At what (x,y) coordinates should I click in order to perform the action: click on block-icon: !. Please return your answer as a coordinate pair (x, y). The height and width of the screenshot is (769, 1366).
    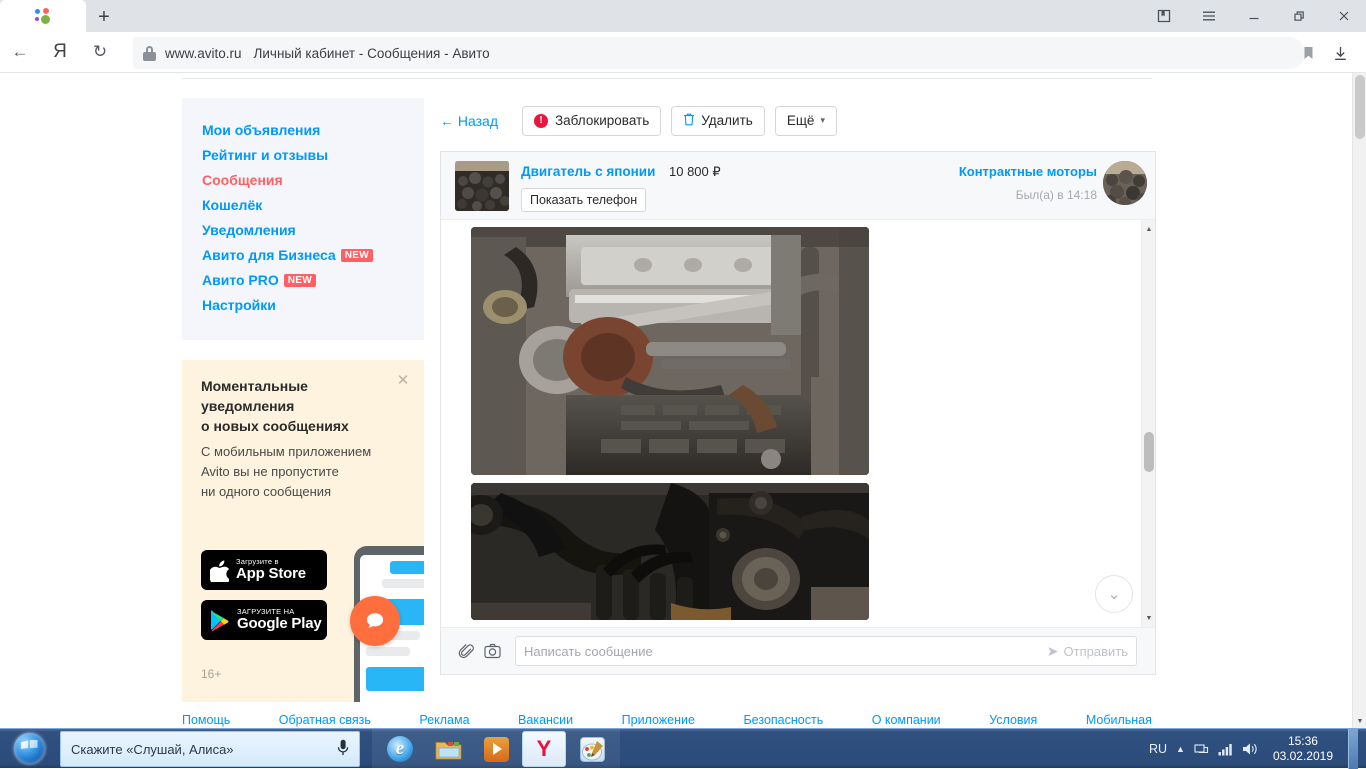
    Looking at the image, I should click on (541, 121).